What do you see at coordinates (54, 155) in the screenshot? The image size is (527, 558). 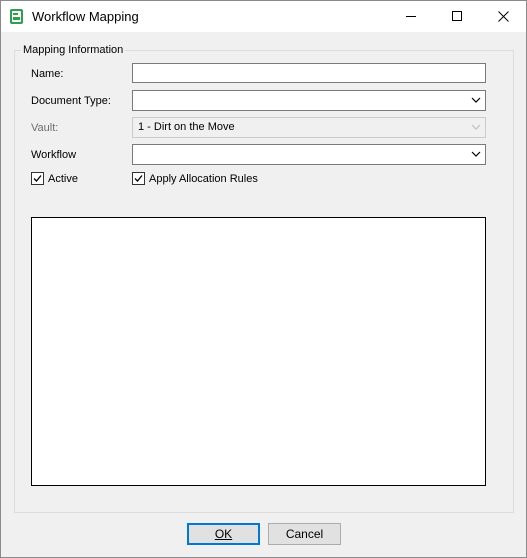 I see `workflow-label: Workflow` at bounding box center [54, 155].